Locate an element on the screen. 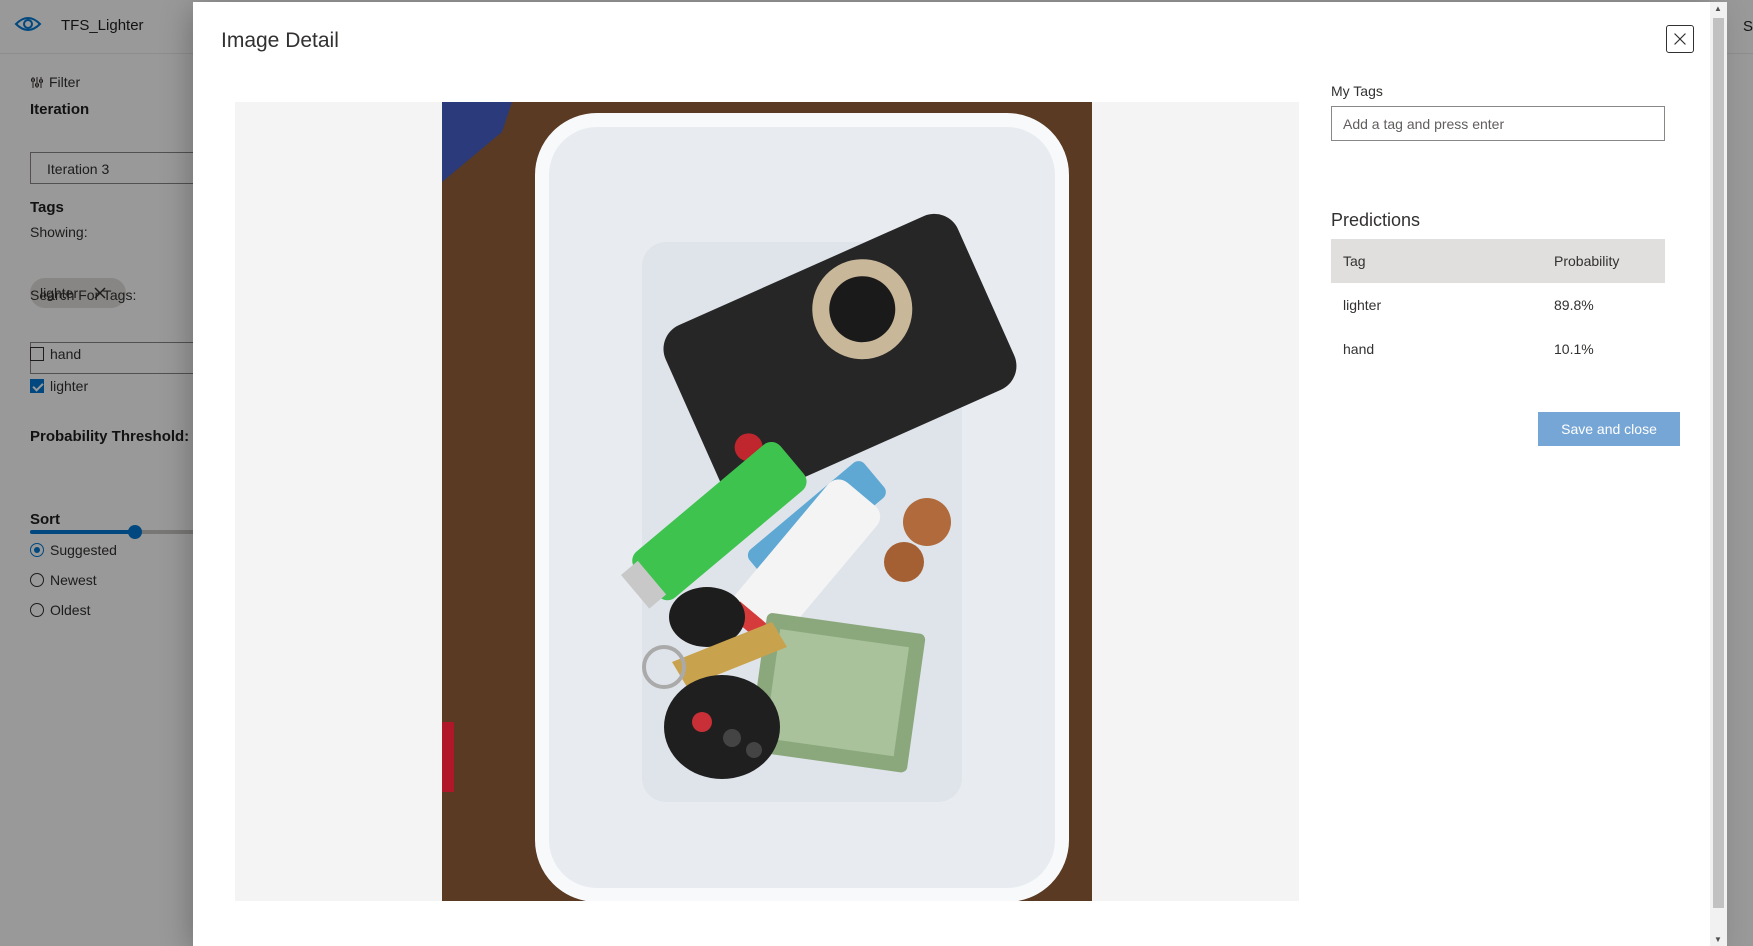 This screenshot has width=1753, height=946. close-icon is located at coordinates (1680, 39).